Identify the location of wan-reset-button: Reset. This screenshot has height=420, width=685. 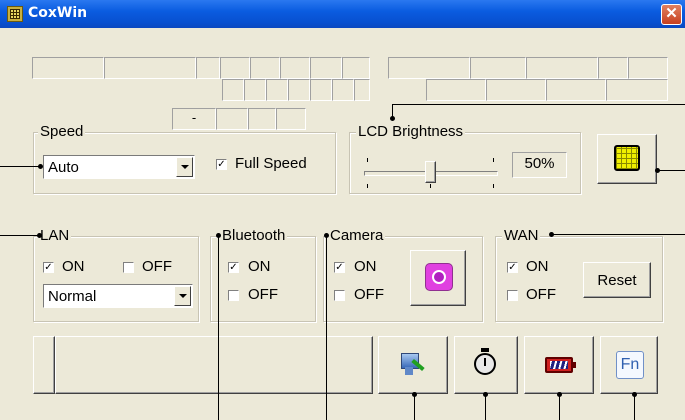
(617, 280).